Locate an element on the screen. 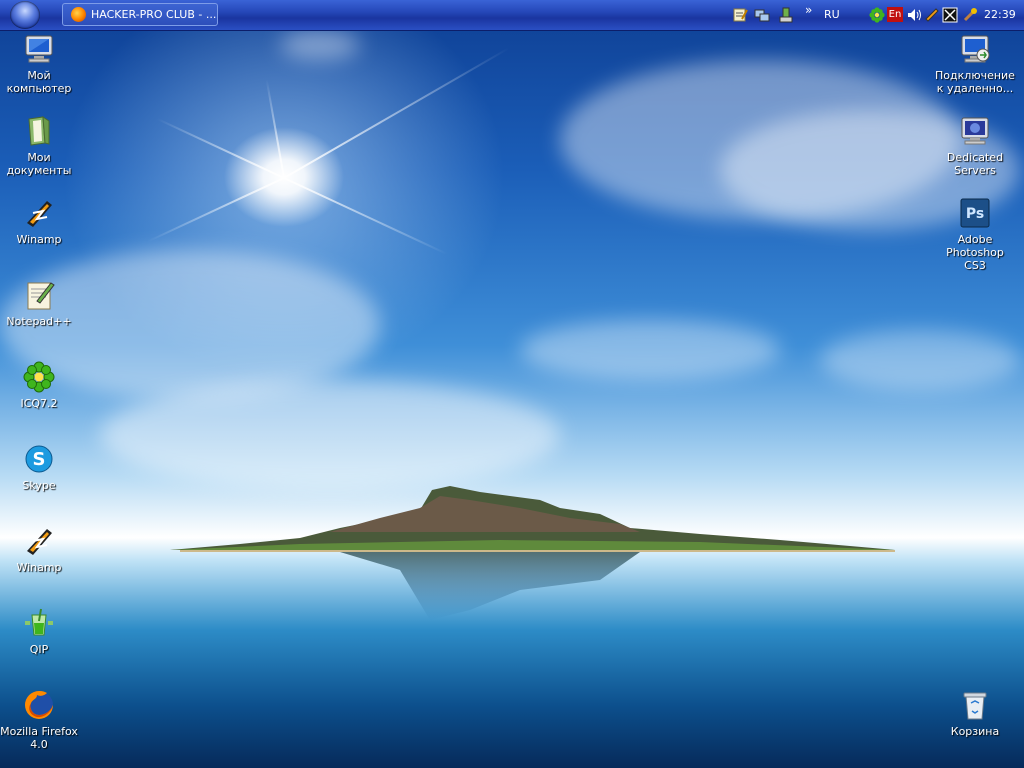 This screenshot has width=1024, height=768. desktop-icon-qip: QIP is located at coordinates (39, 631).